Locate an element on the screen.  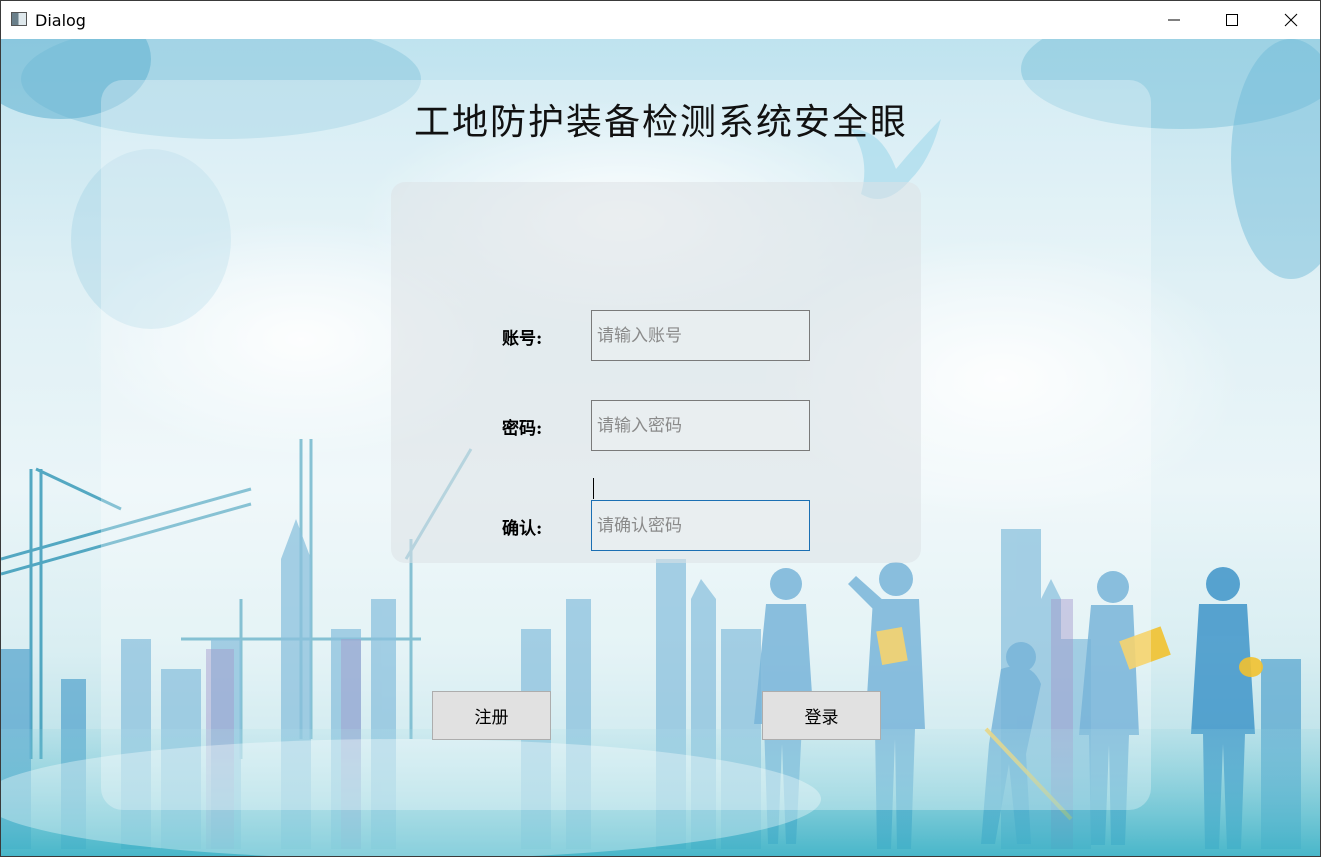
minimize-icon is located at coordinates (1174, 20).